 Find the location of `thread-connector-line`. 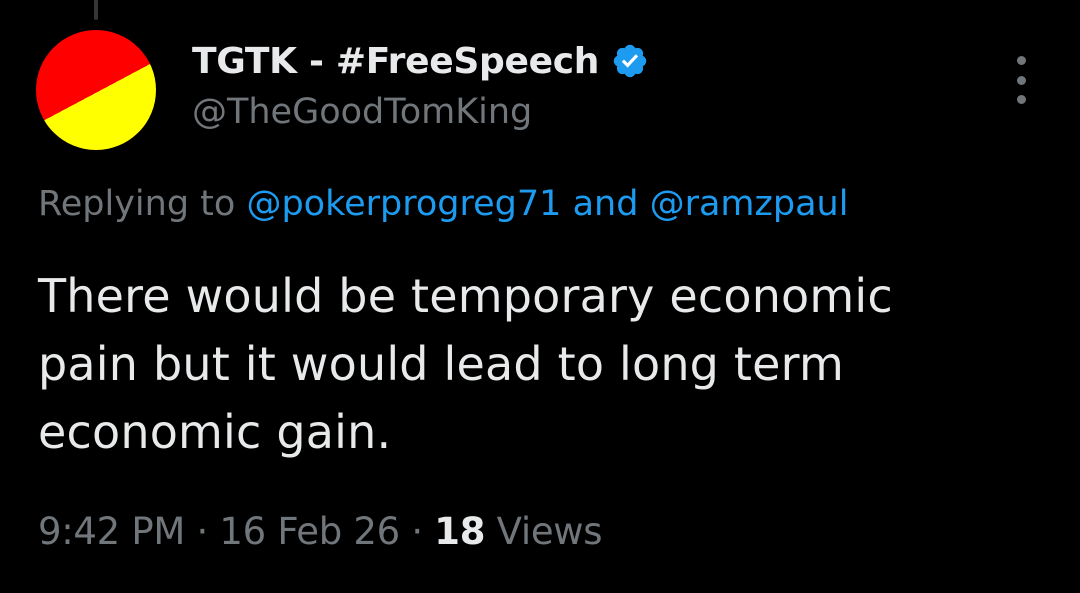

thread-connector-line is located at coordinates (96, 10).